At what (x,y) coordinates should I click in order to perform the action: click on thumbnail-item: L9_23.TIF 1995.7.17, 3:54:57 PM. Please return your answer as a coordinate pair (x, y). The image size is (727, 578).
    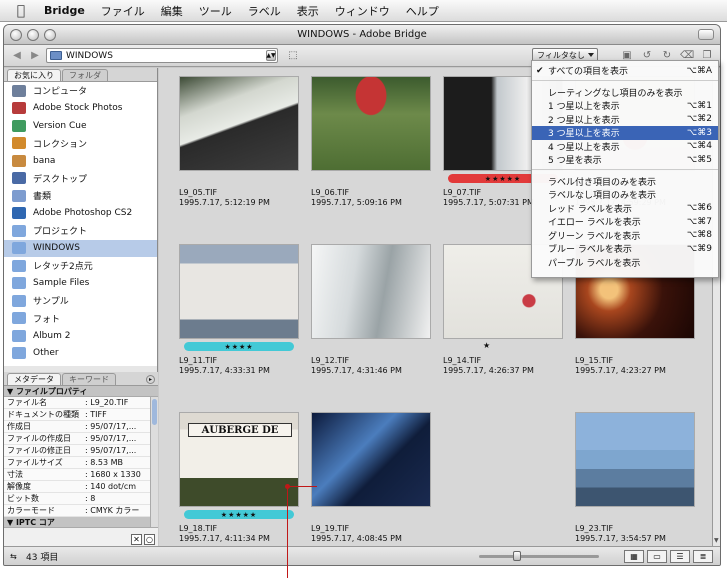
    Looking at the image, I should click on (637, 479).